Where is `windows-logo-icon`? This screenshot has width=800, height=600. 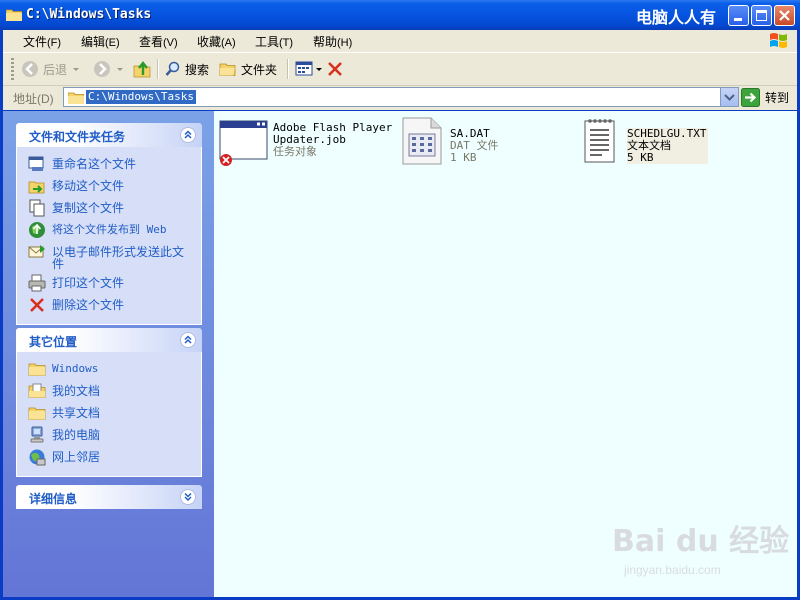 windows-logo-icon is located at coordinates (778, 40).